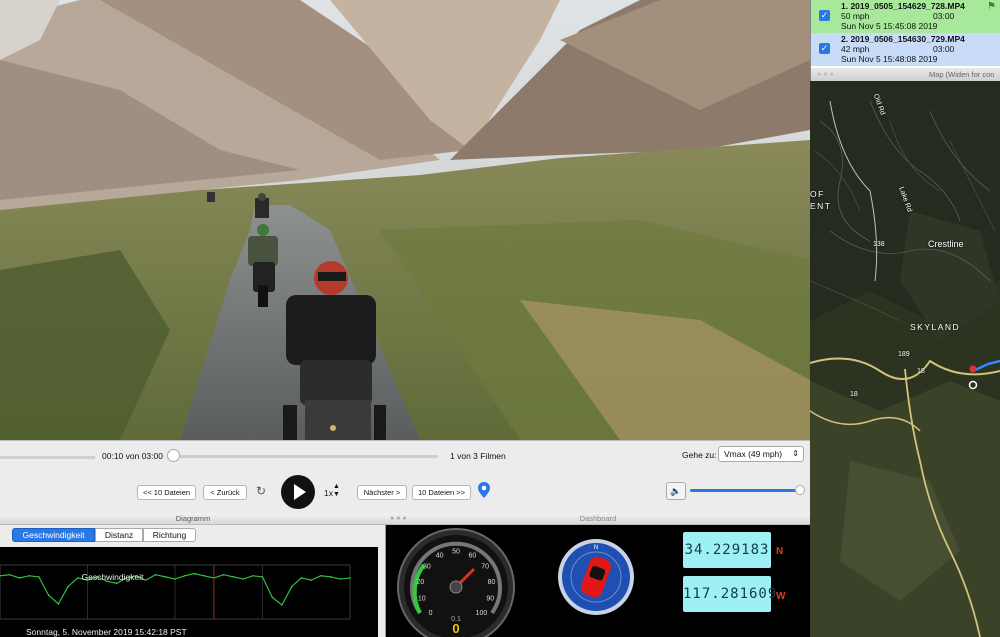 Image resolution: width=1000 pixels, height=637 pixels. What do you see at coordinates (106, 632) in the screenshot?
I see `chart-date: Sonntag, 5. November 2019 15:42:18 PST` at bounding box center [106, 632].